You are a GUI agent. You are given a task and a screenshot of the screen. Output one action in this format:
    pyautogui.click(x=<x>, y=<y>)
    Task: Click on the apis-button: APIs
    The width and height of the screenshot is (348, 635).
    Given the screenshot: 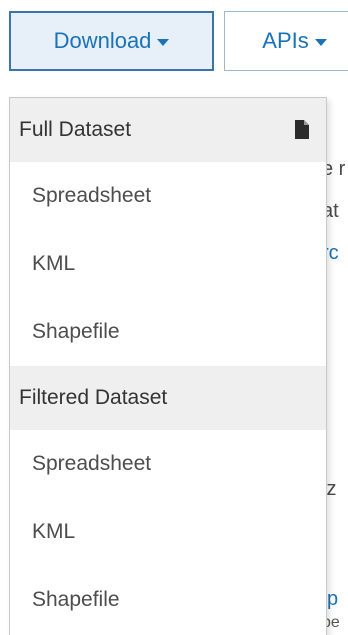 What is the action you would take?
    pyautogui.click(x=286, y=41)
    